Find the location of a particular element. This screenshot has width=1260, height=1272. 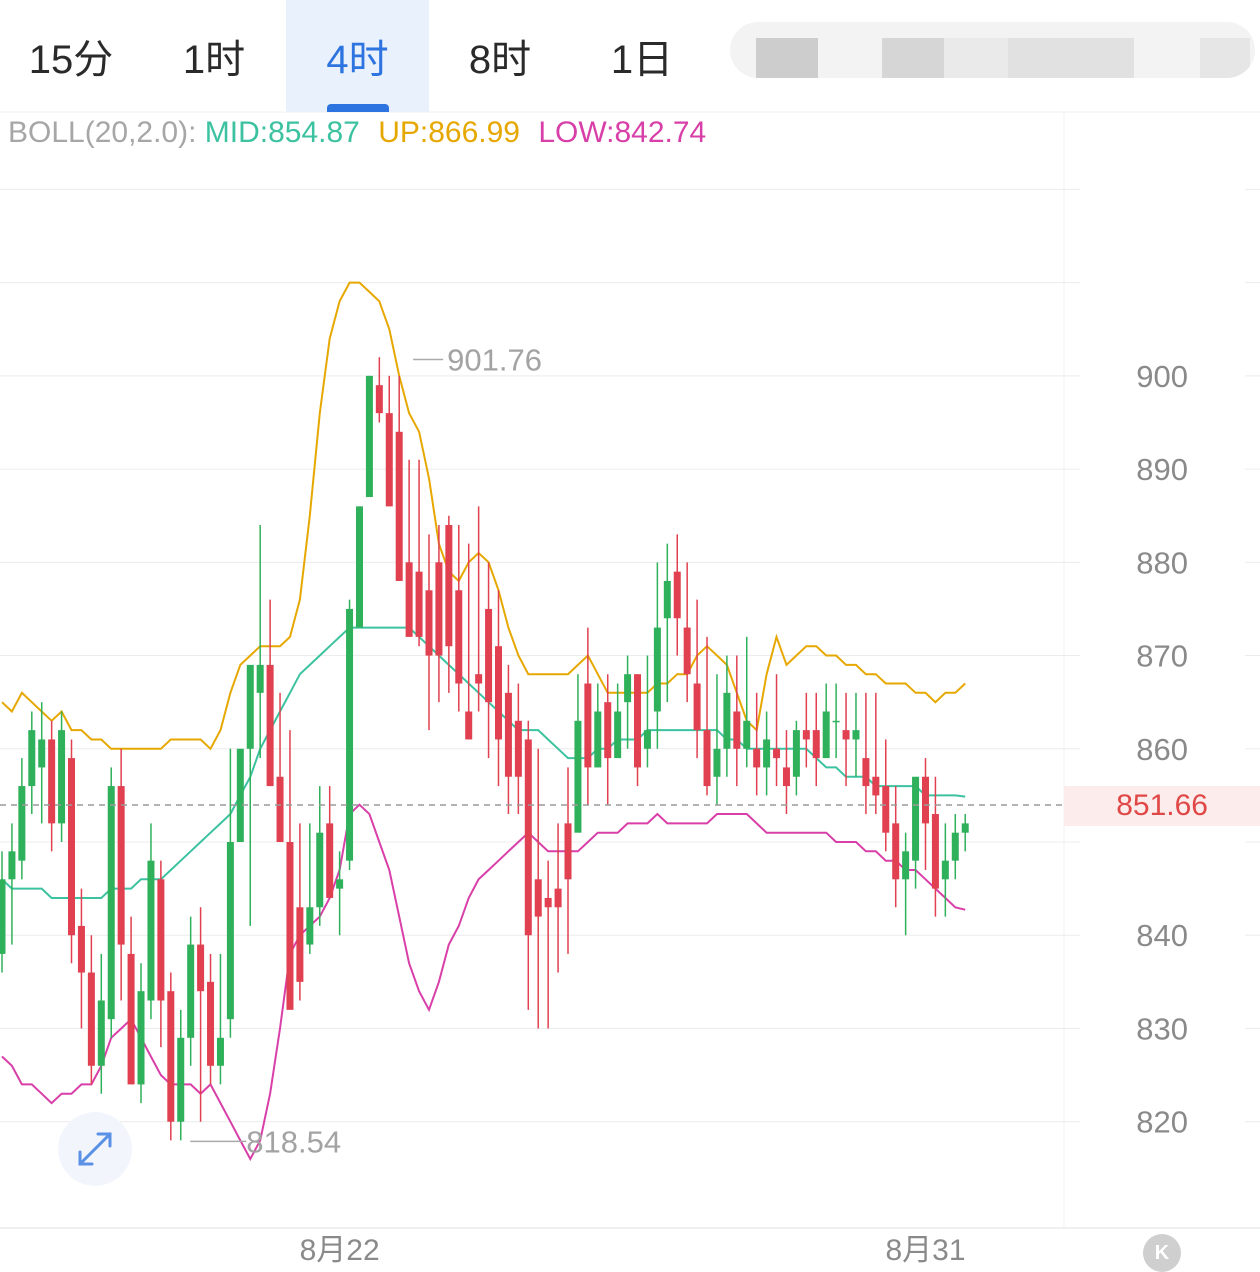

y-tick-label: 820 is located at coordinates (1162, 1122).